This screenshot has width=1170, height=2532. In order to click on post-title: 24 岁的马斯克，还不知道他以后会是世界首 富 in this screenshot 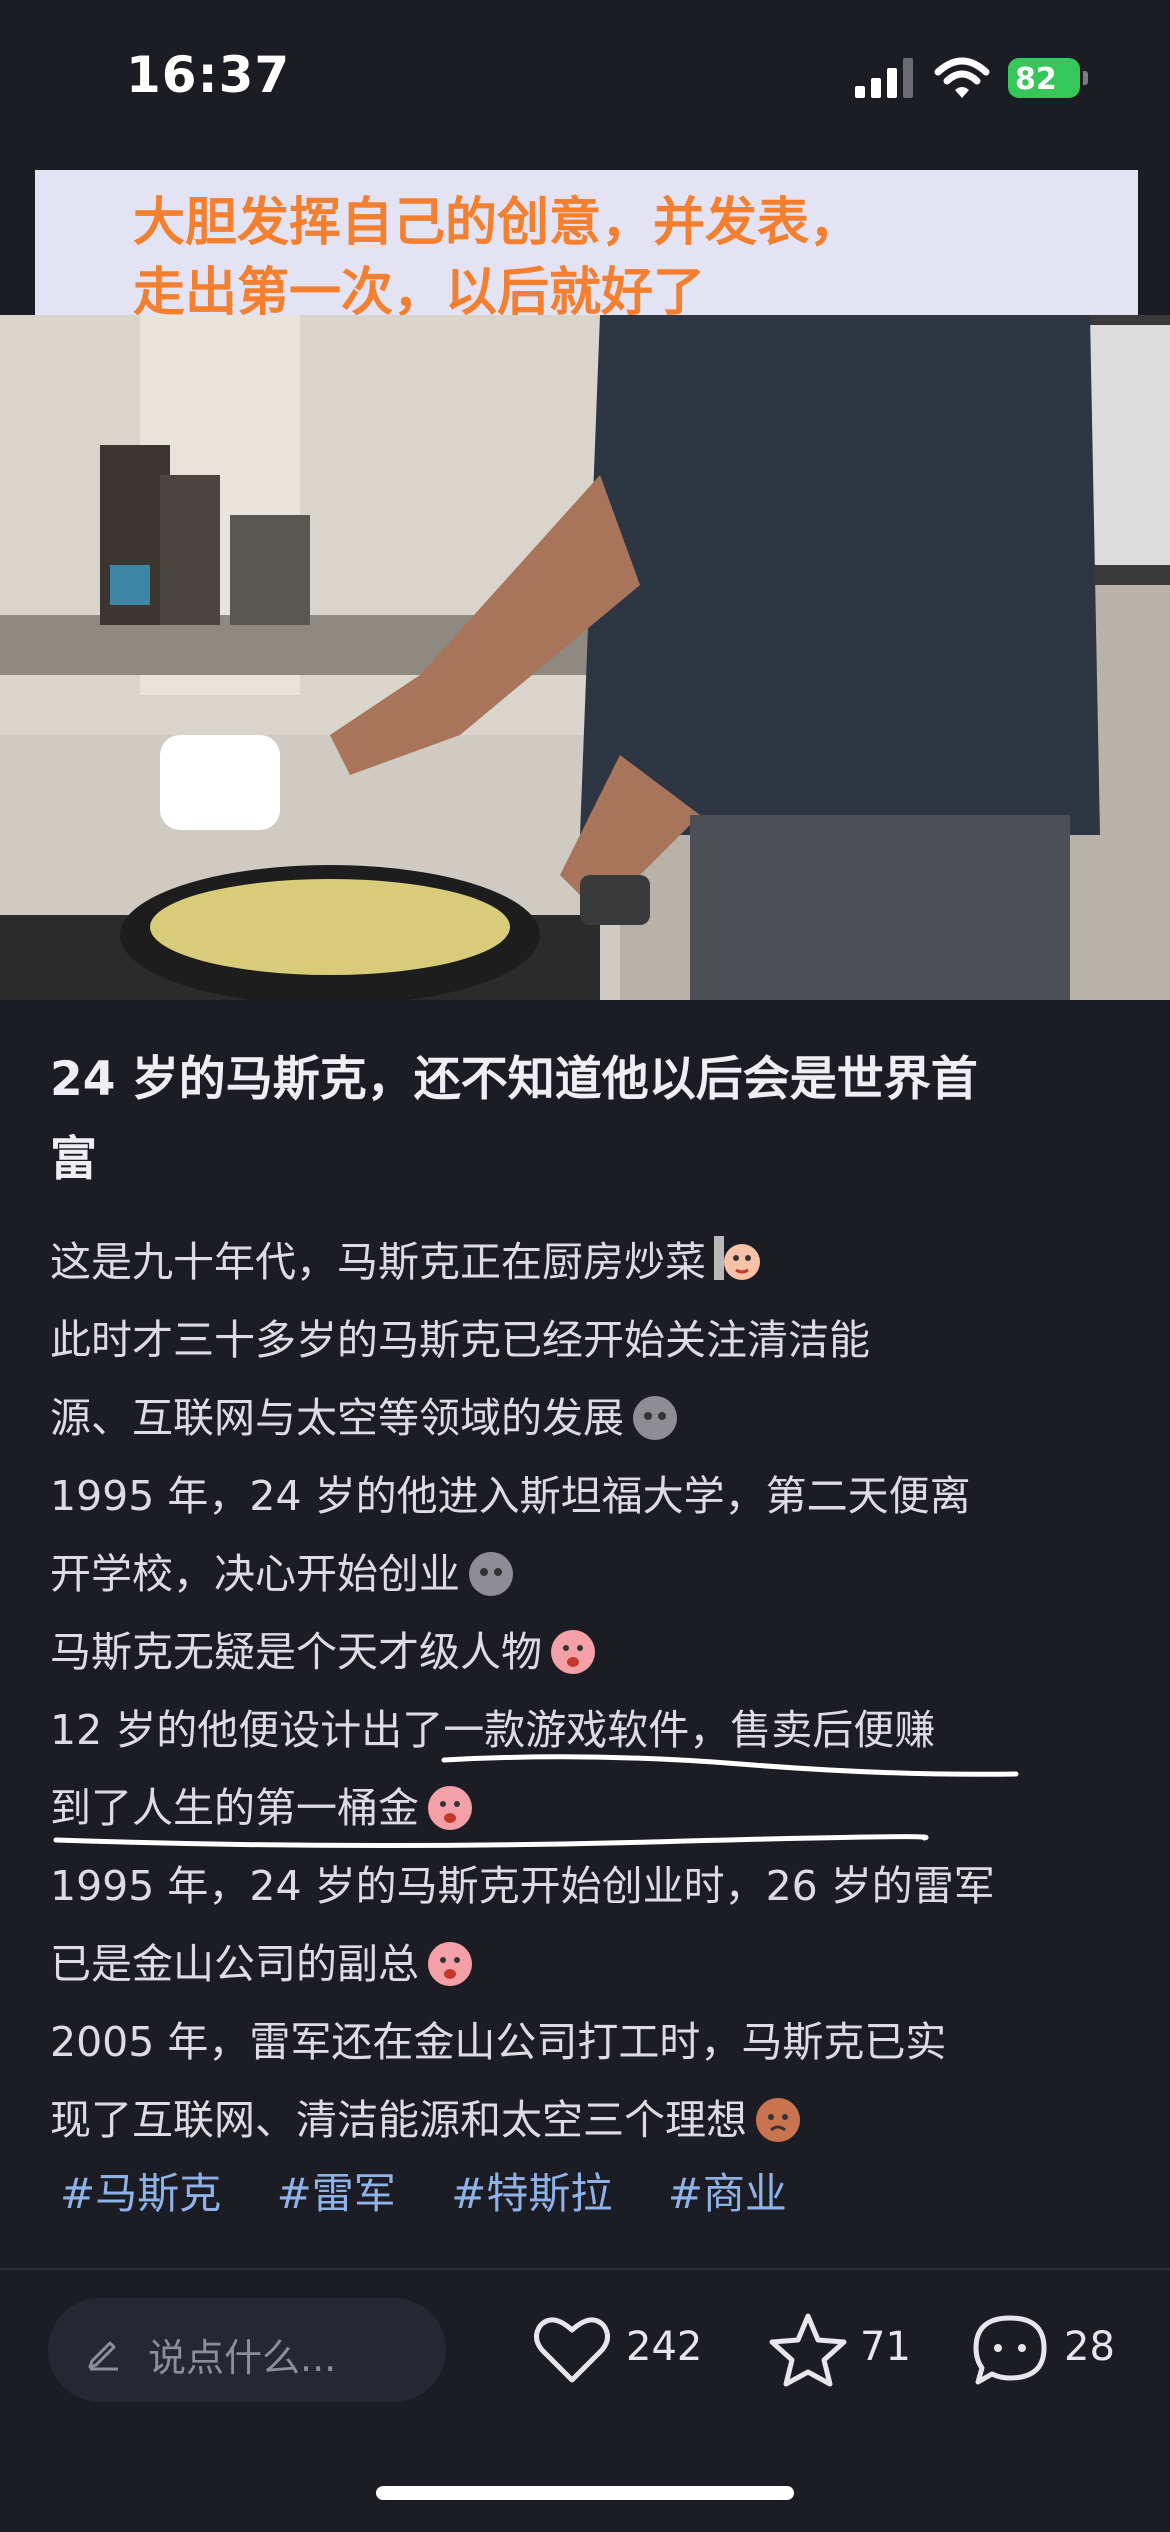, I will do `click(590, 1120)`.